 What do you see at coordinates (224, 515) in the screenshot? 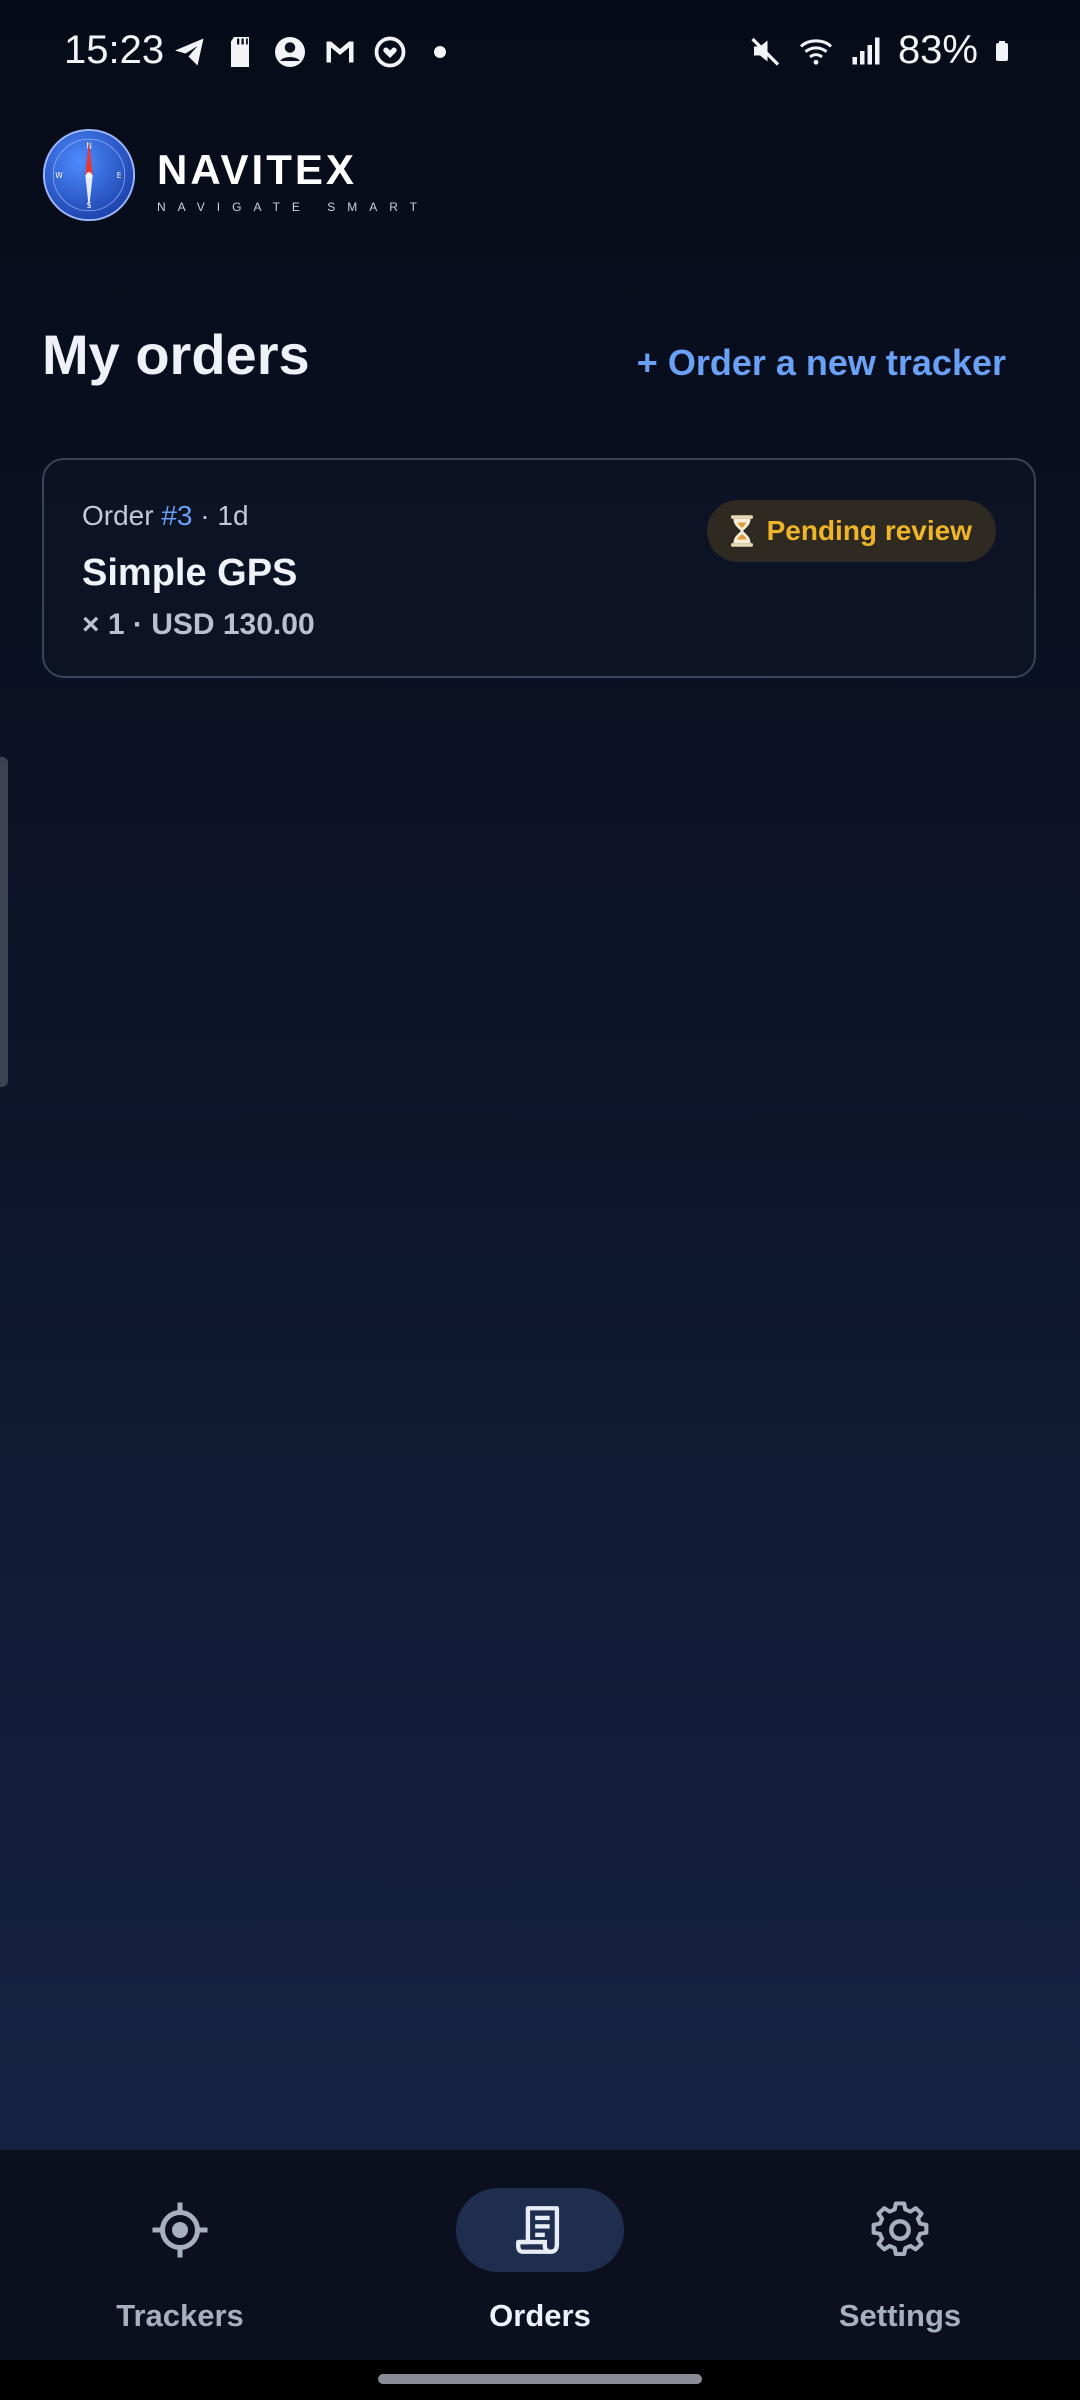
I see `order-age: · 1d` at bounding box center [224, 515].